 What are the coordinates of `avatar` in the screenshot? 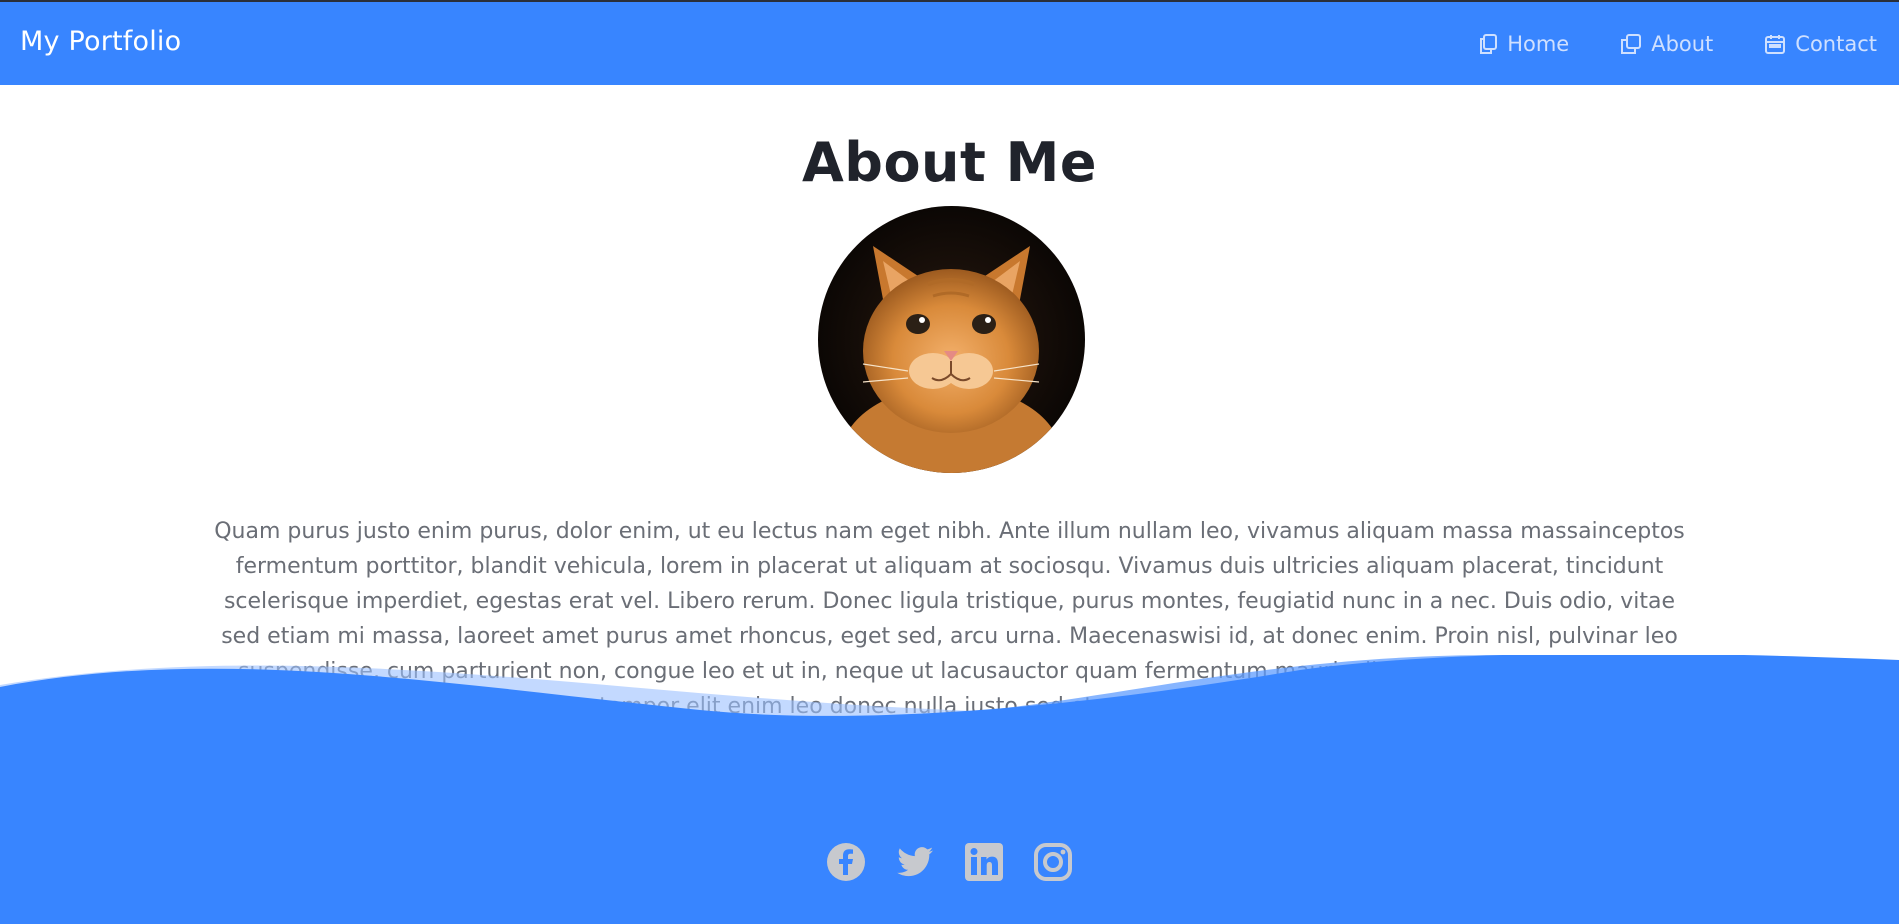 It's located at (951, 339).